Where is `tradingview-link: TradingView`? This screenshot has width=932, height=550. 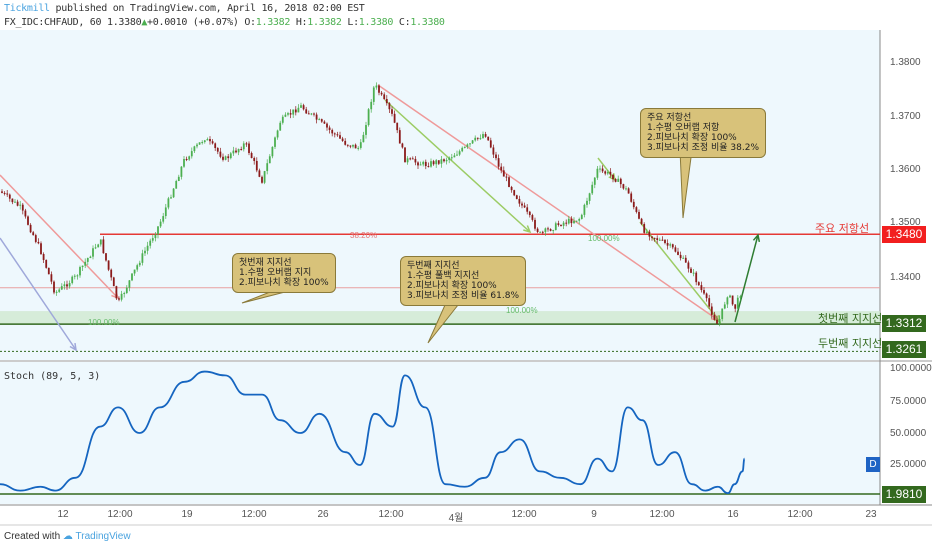 tradingview-link: TradingView is located at coordinates (103, 536).